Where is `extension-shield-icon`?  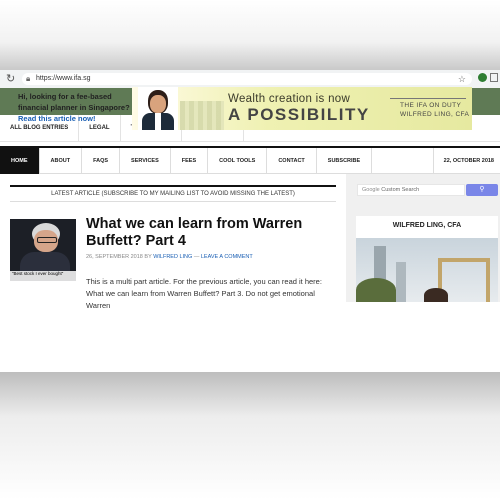
extension-shield-icon is located at coordinates (494, 77).